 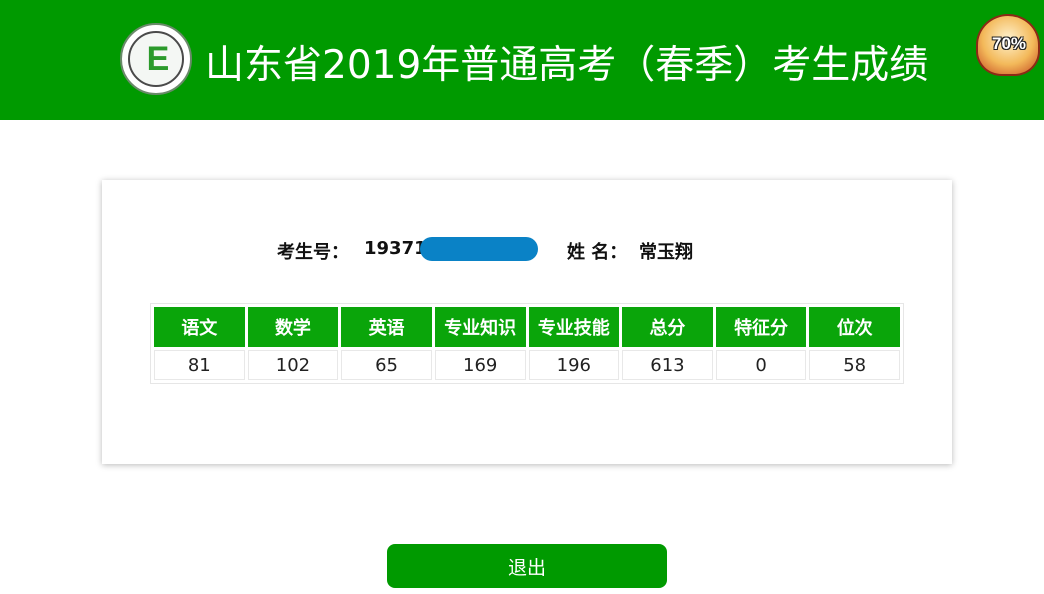 I want to click on col-header-rank: 位次, so click(x=854, y=327).